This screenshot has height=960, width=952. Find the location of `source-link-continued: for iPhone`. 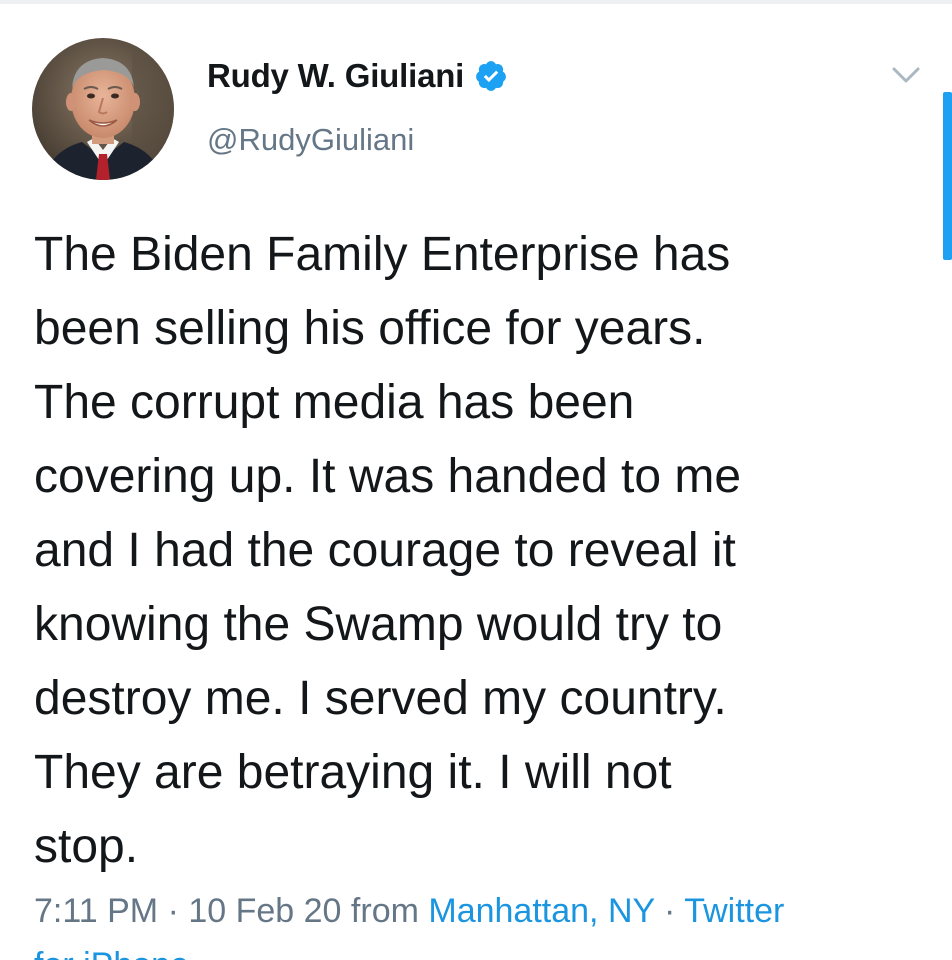

source-link-continued: for iPhone is located at coordinates (111, 953).